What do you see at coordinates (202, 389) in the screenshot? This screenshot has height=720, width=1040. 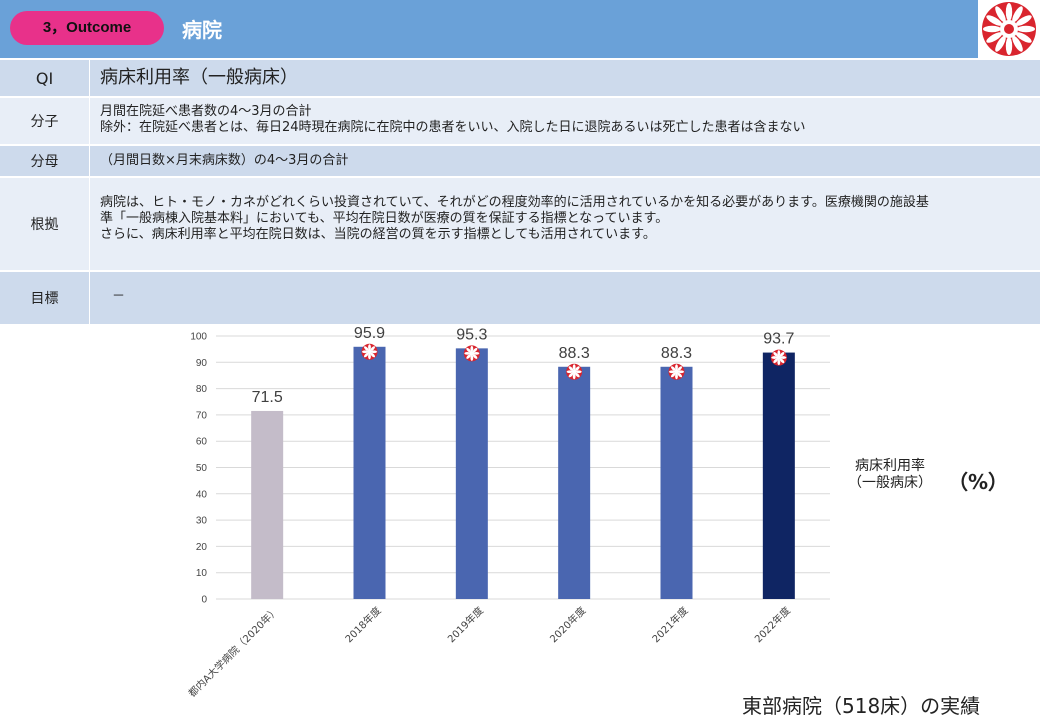 I see `y-tick-label: 80` at bounding box center [202, 389].